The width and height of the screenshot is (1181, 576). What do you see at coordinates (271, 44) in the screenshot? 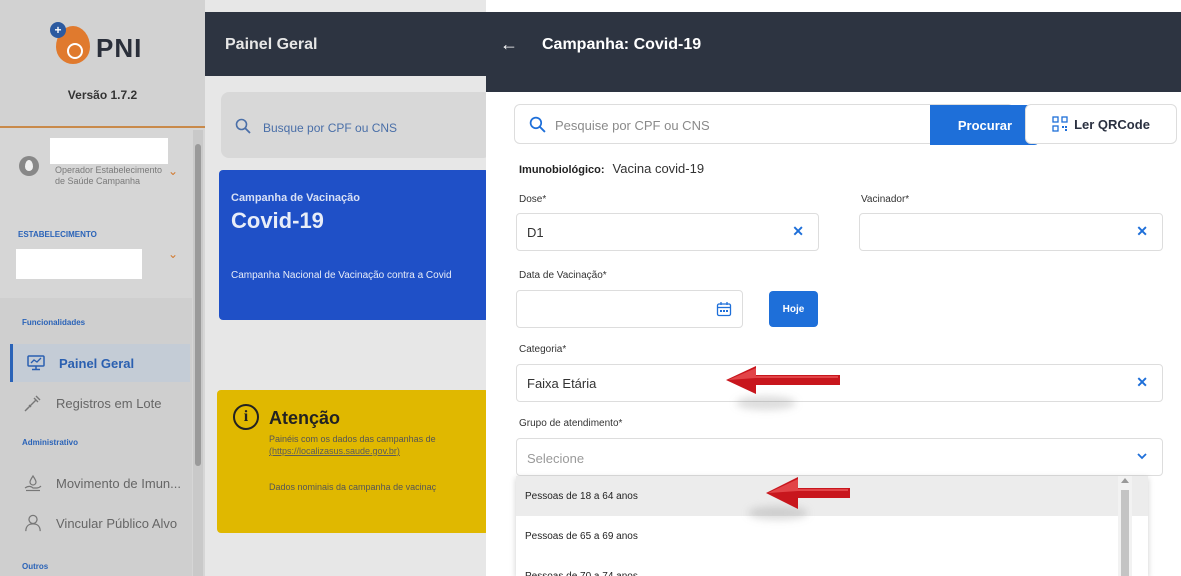
I see `page-title: Painel Geral` at bounding box center [271, 44].